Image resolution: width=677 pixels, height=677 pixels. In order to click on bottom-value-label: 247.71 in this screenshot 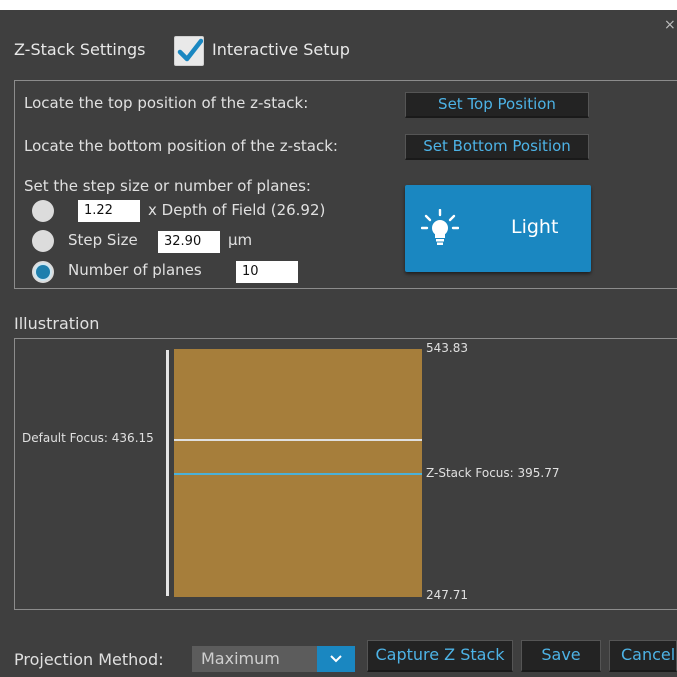, I will do `click(447, 595)`.